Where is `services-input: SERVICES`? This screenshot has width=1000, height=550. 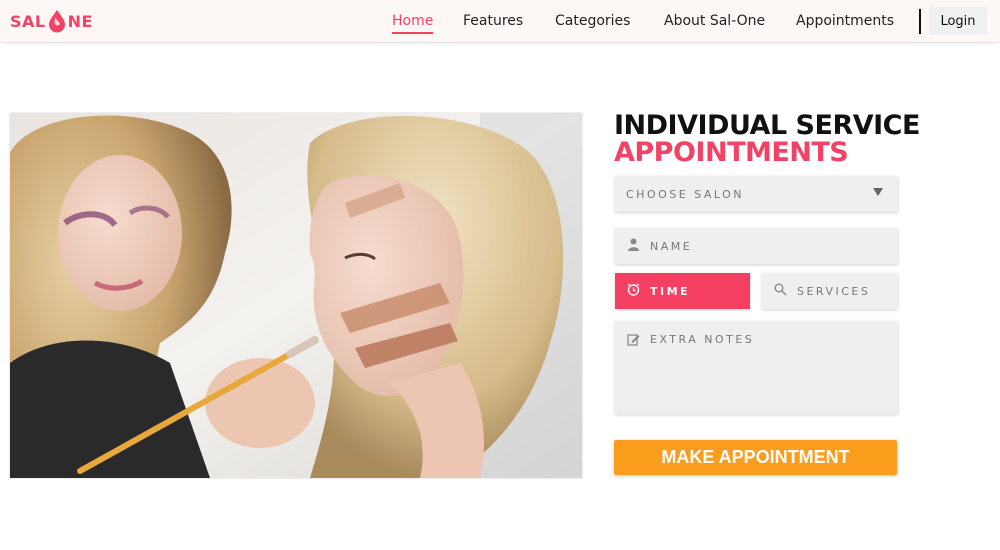
services-input: SERVICES is located at coordinates (830, 291).